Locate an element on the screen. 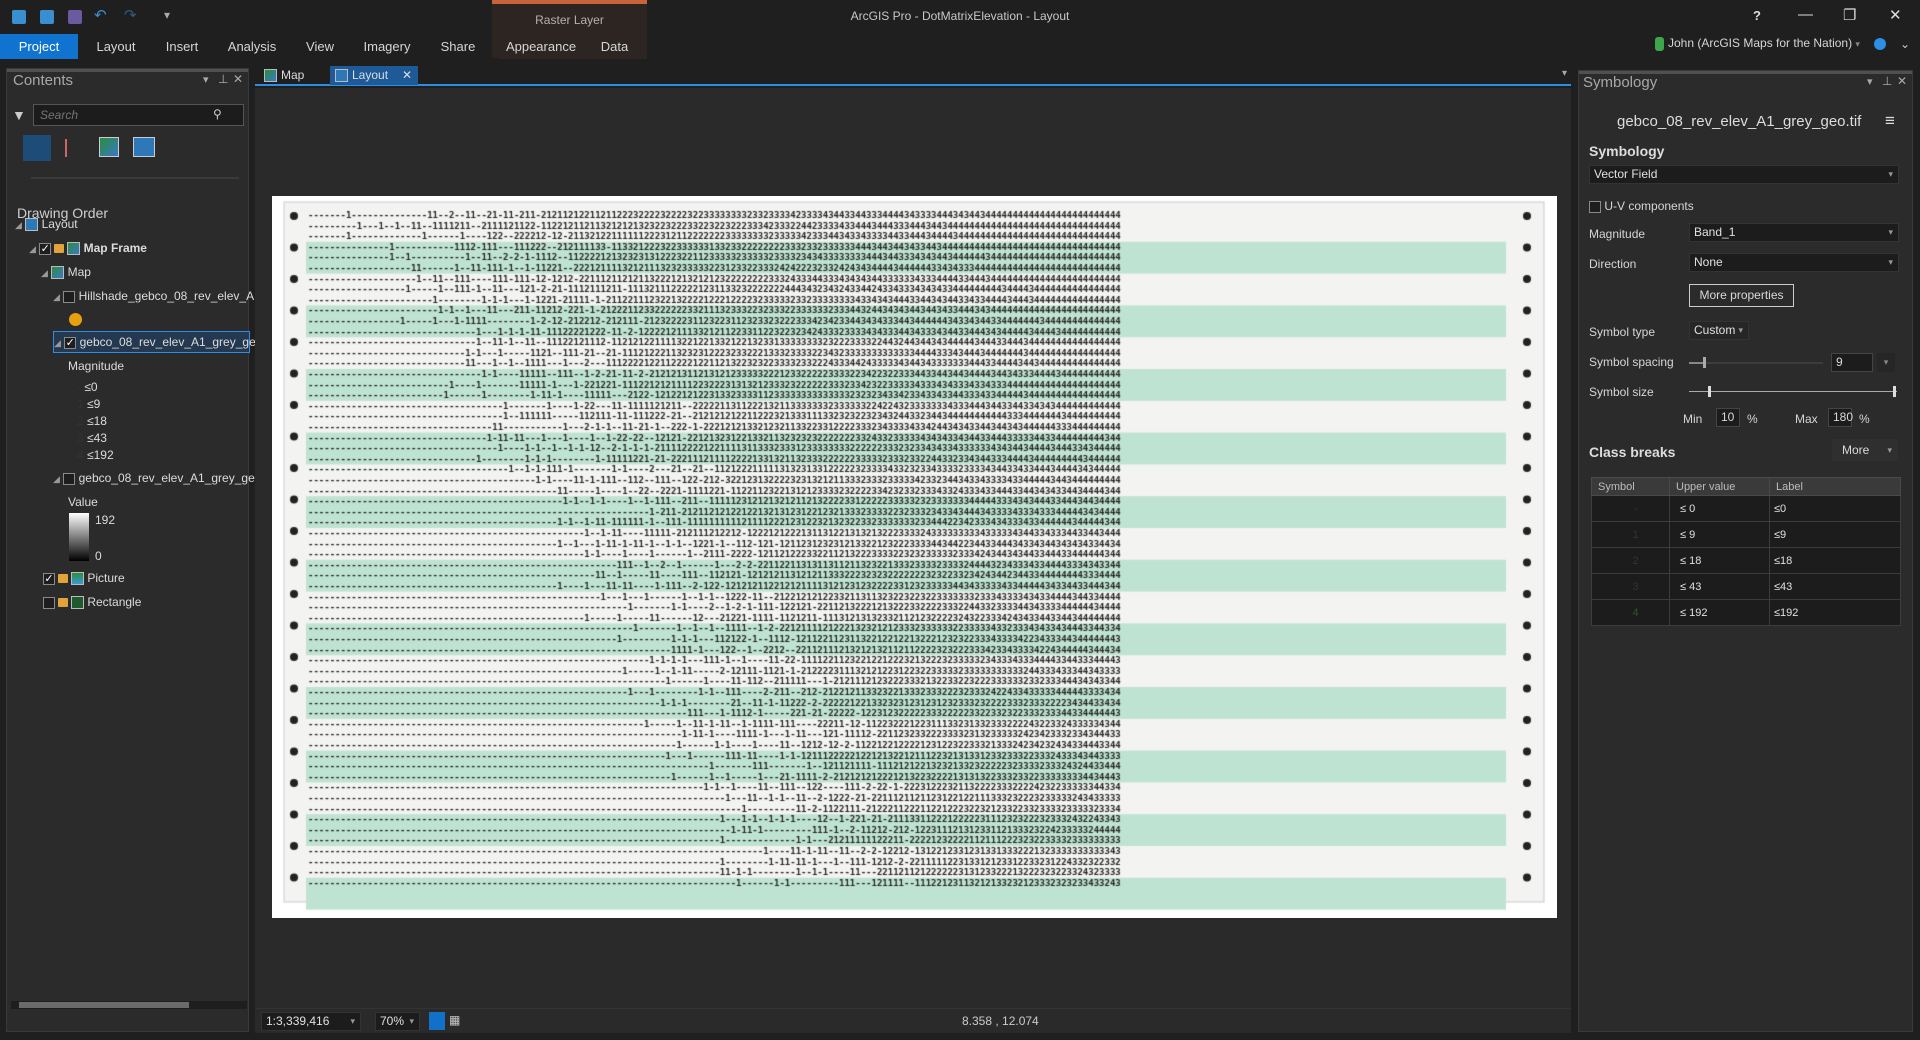 The width and height of the screenshot is (1920, 1040). tree-item-hillshade: ◢ Hillshade_gebco_08_rev_elev_A is located at coordinates (153, 296).